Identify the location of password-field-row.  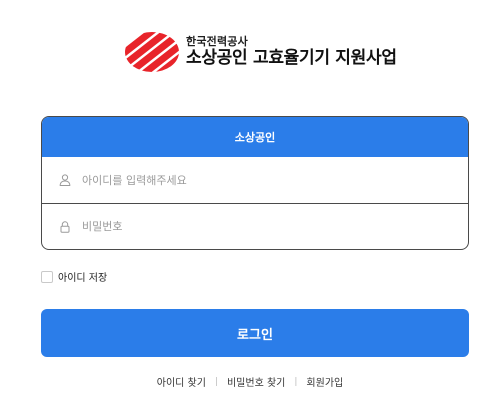
(255, 226).